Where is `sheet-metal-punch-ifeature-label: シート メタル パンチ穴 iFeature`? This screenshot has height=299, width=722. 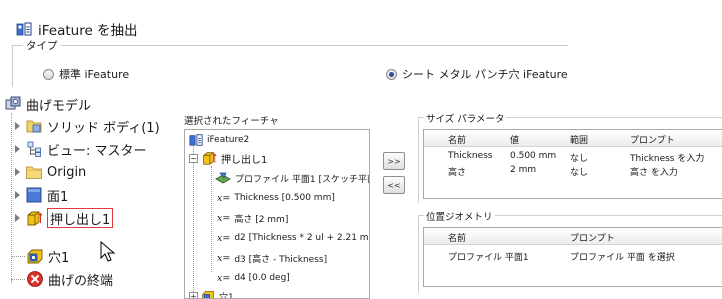 sheet-metal-punch-ifeature-label: シート メタル パンチ穴 iFeature is located at coordinates (485, 74).